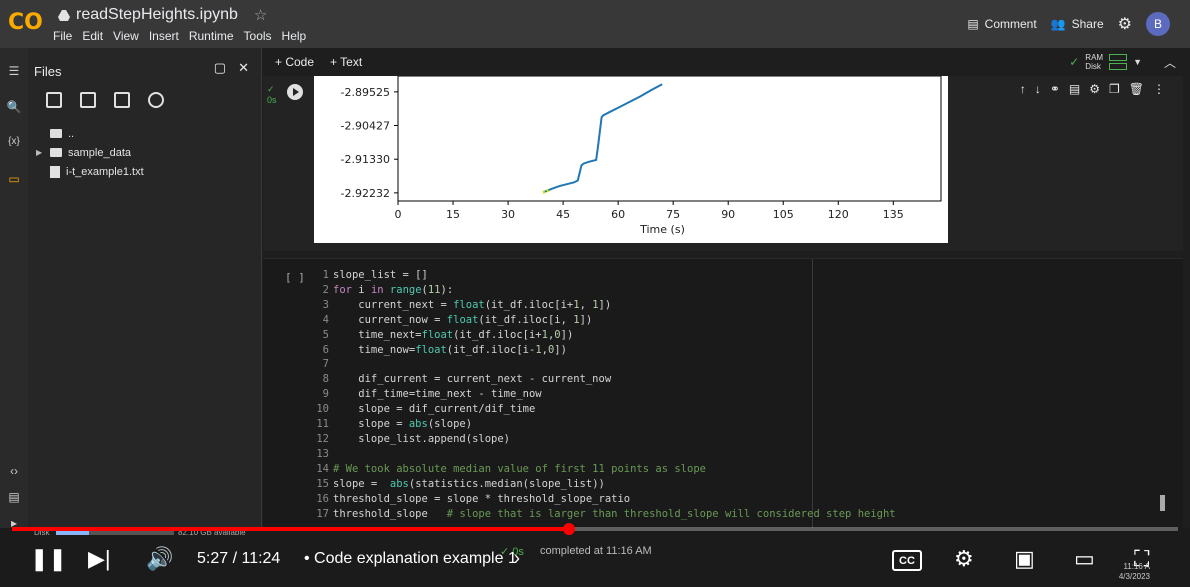 The width and height of the screenshot is (1190, 587). I want to click on variables-icon: {x}, so click(14, 144).